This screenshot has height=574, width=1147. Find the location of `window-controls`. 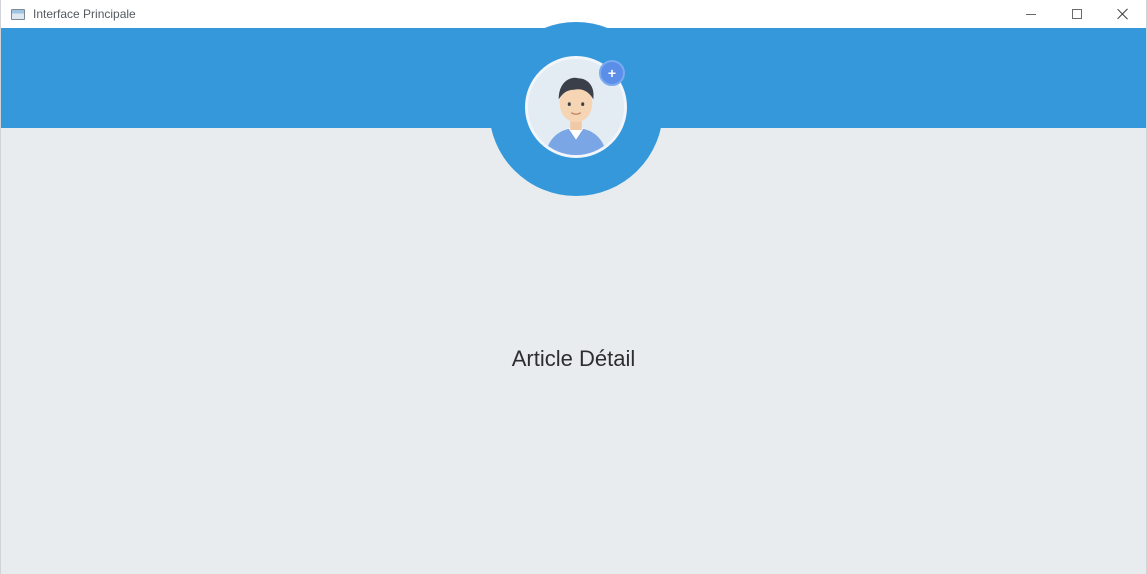

window-controls is located at coordinates (1077, 14).